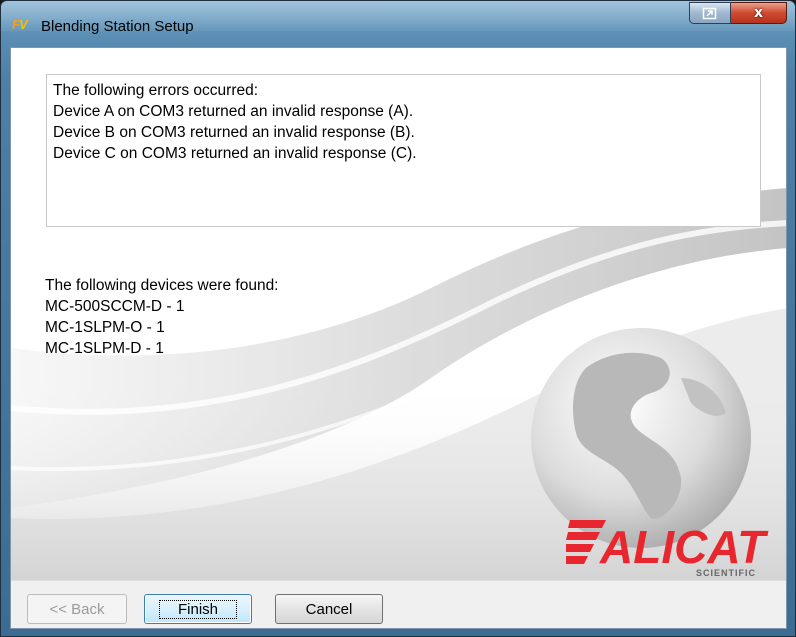 This screenshot has width=796, height=637. What do you see at coordinates (162, 285) in the screenshot?
I see `devices-header: The following devices were found:` at bounding box center [162, 285].